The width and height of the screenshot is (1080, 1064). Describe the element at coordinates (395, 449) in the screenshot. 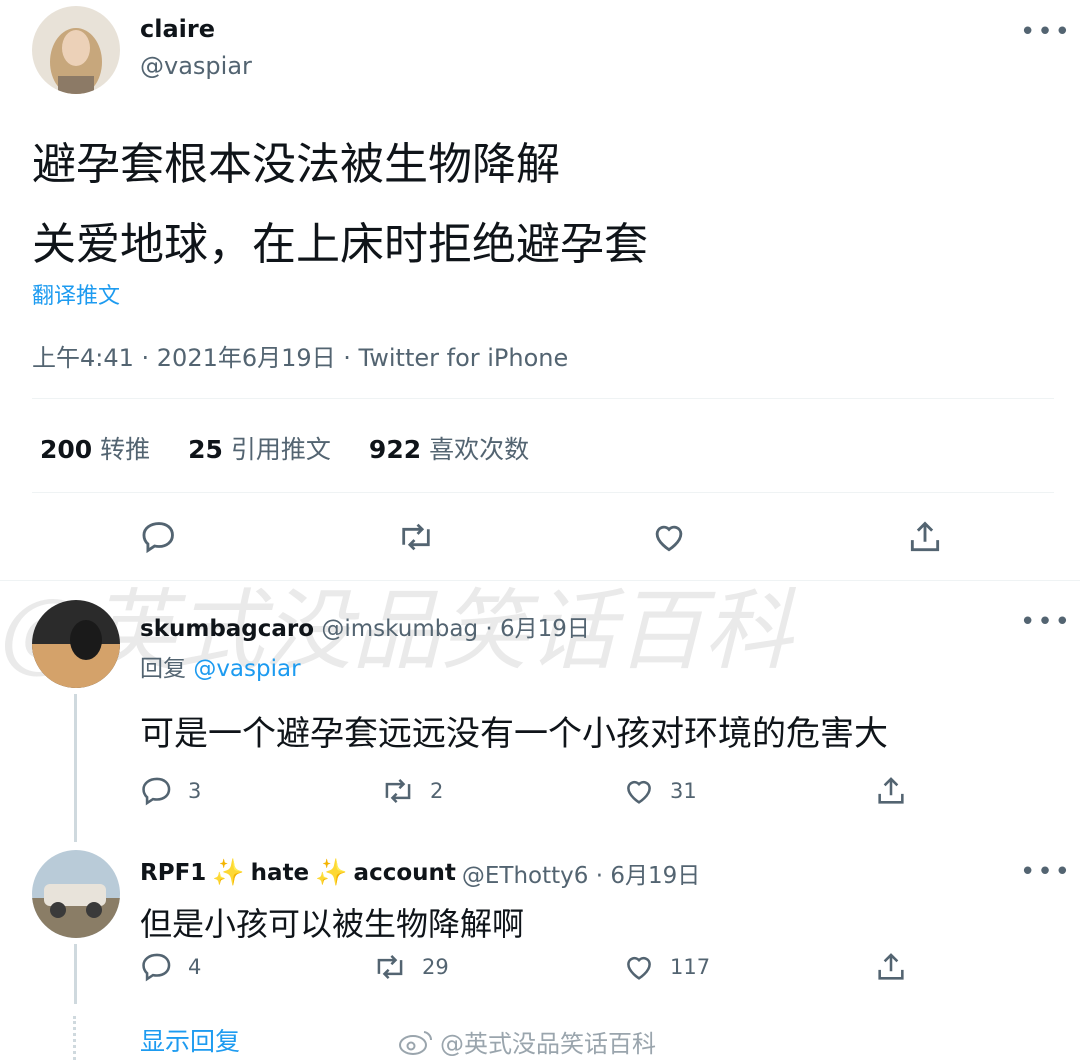

I see `stat-likes-value: 922` at that location.